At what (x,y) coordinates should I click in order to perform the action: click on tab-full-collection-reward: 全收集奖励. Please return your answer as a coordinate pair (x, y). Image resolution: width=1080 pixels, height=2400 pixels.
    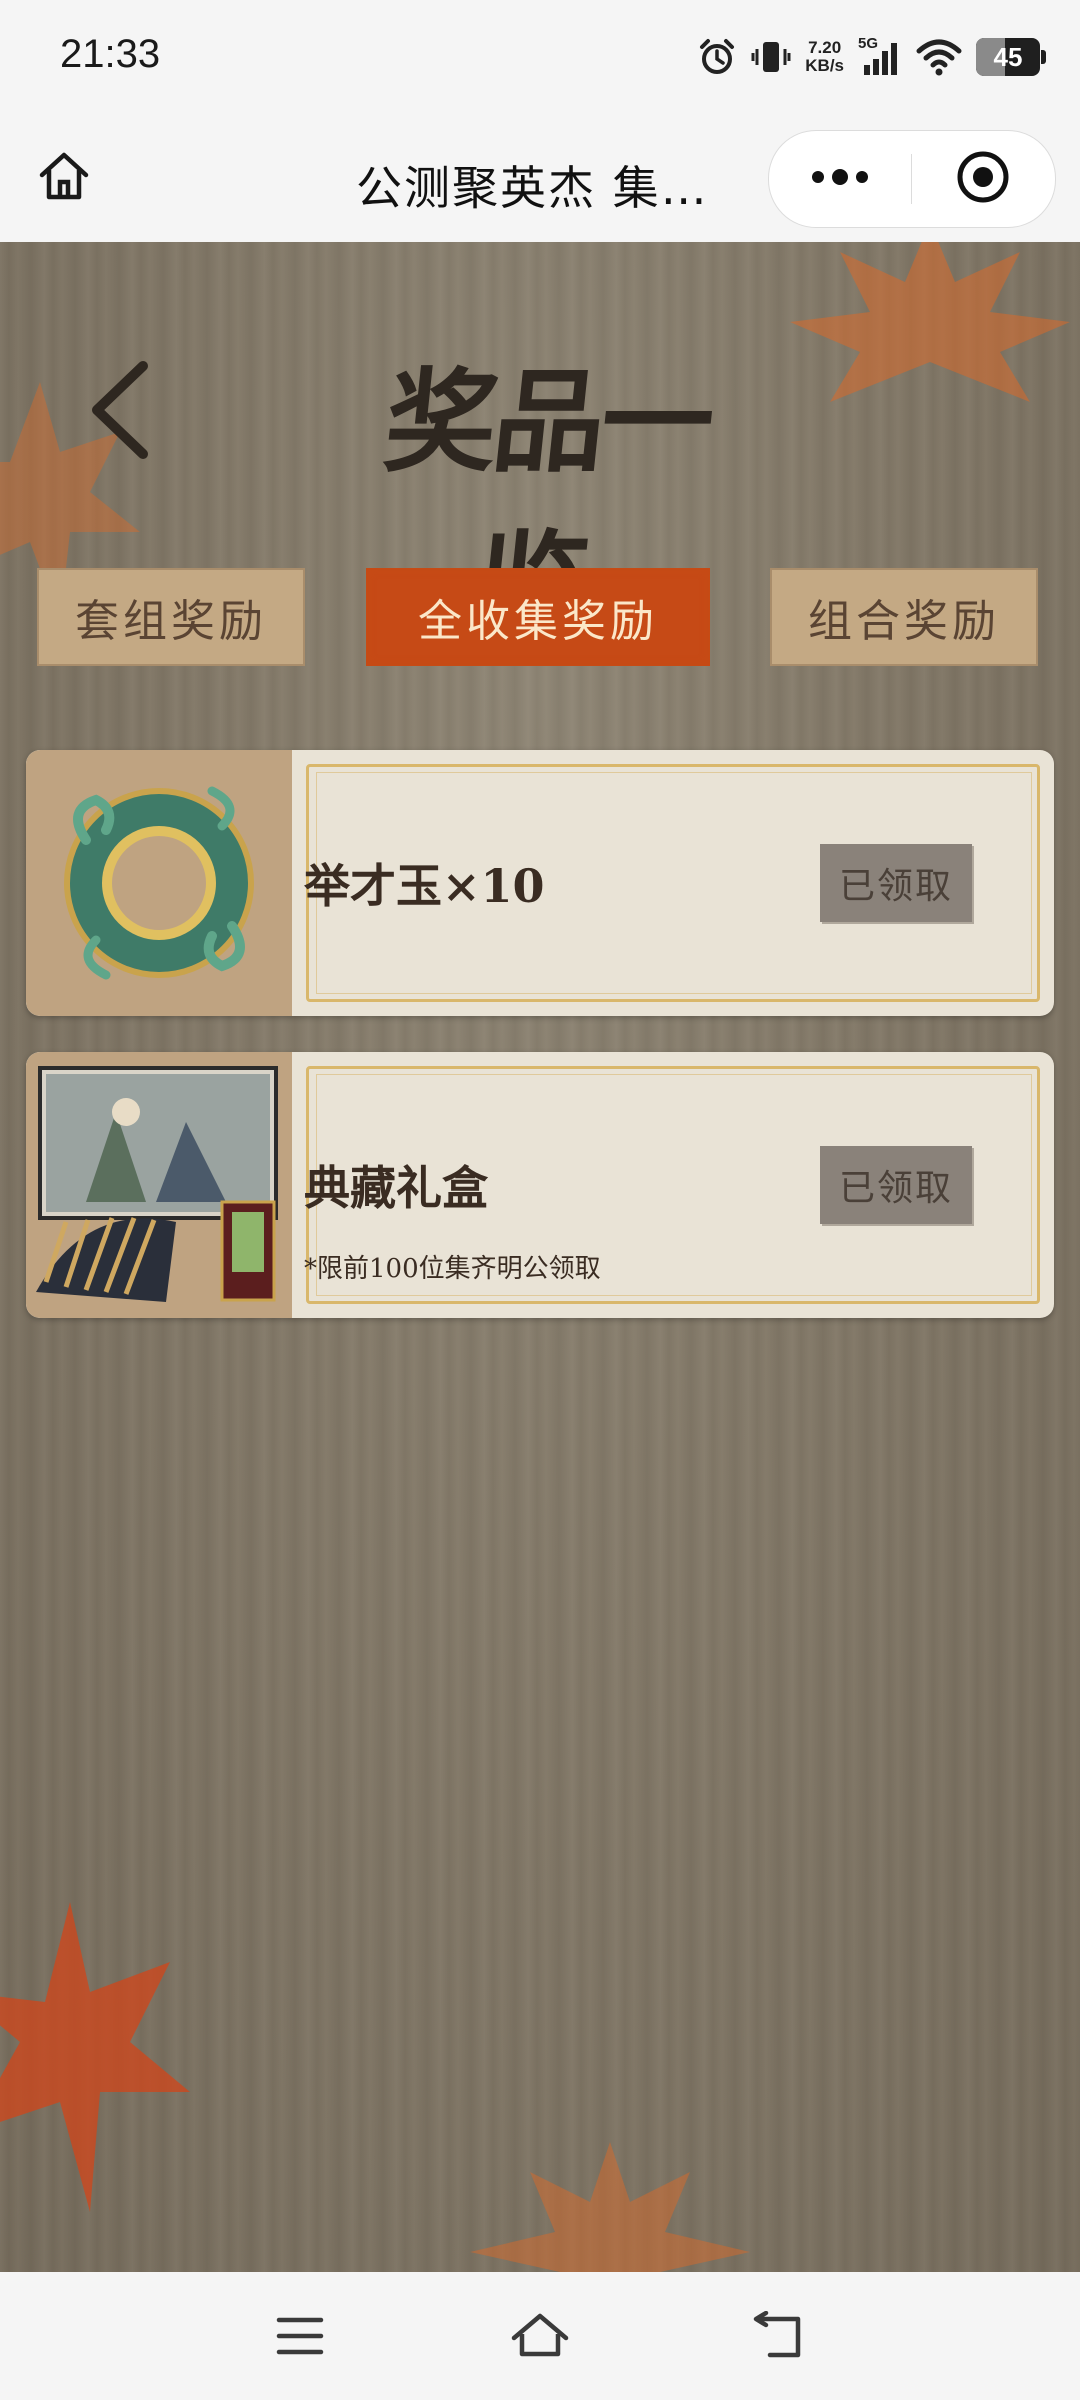
    Looking at the image, I should click on (538, 617).